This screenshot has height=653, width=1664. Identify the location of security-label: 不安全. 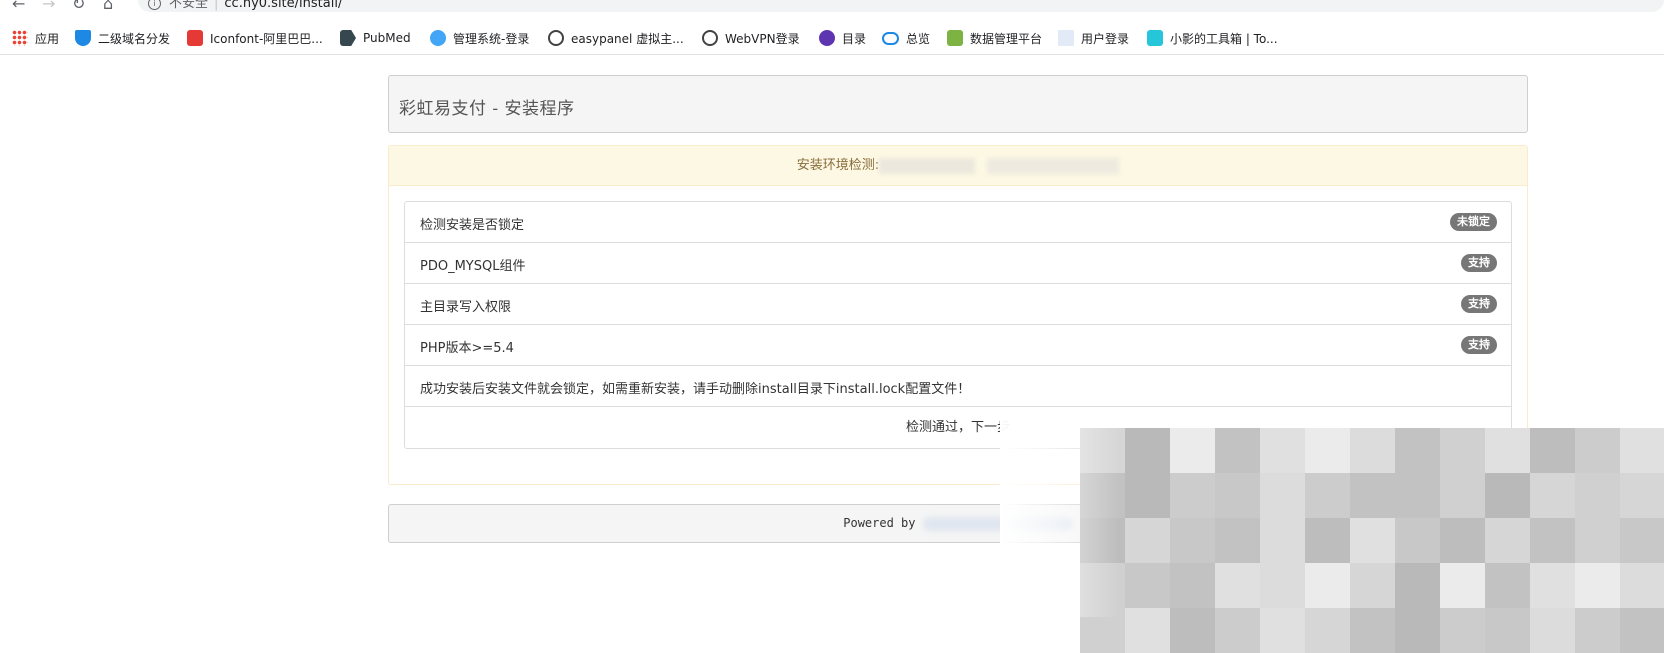
(189, 5).